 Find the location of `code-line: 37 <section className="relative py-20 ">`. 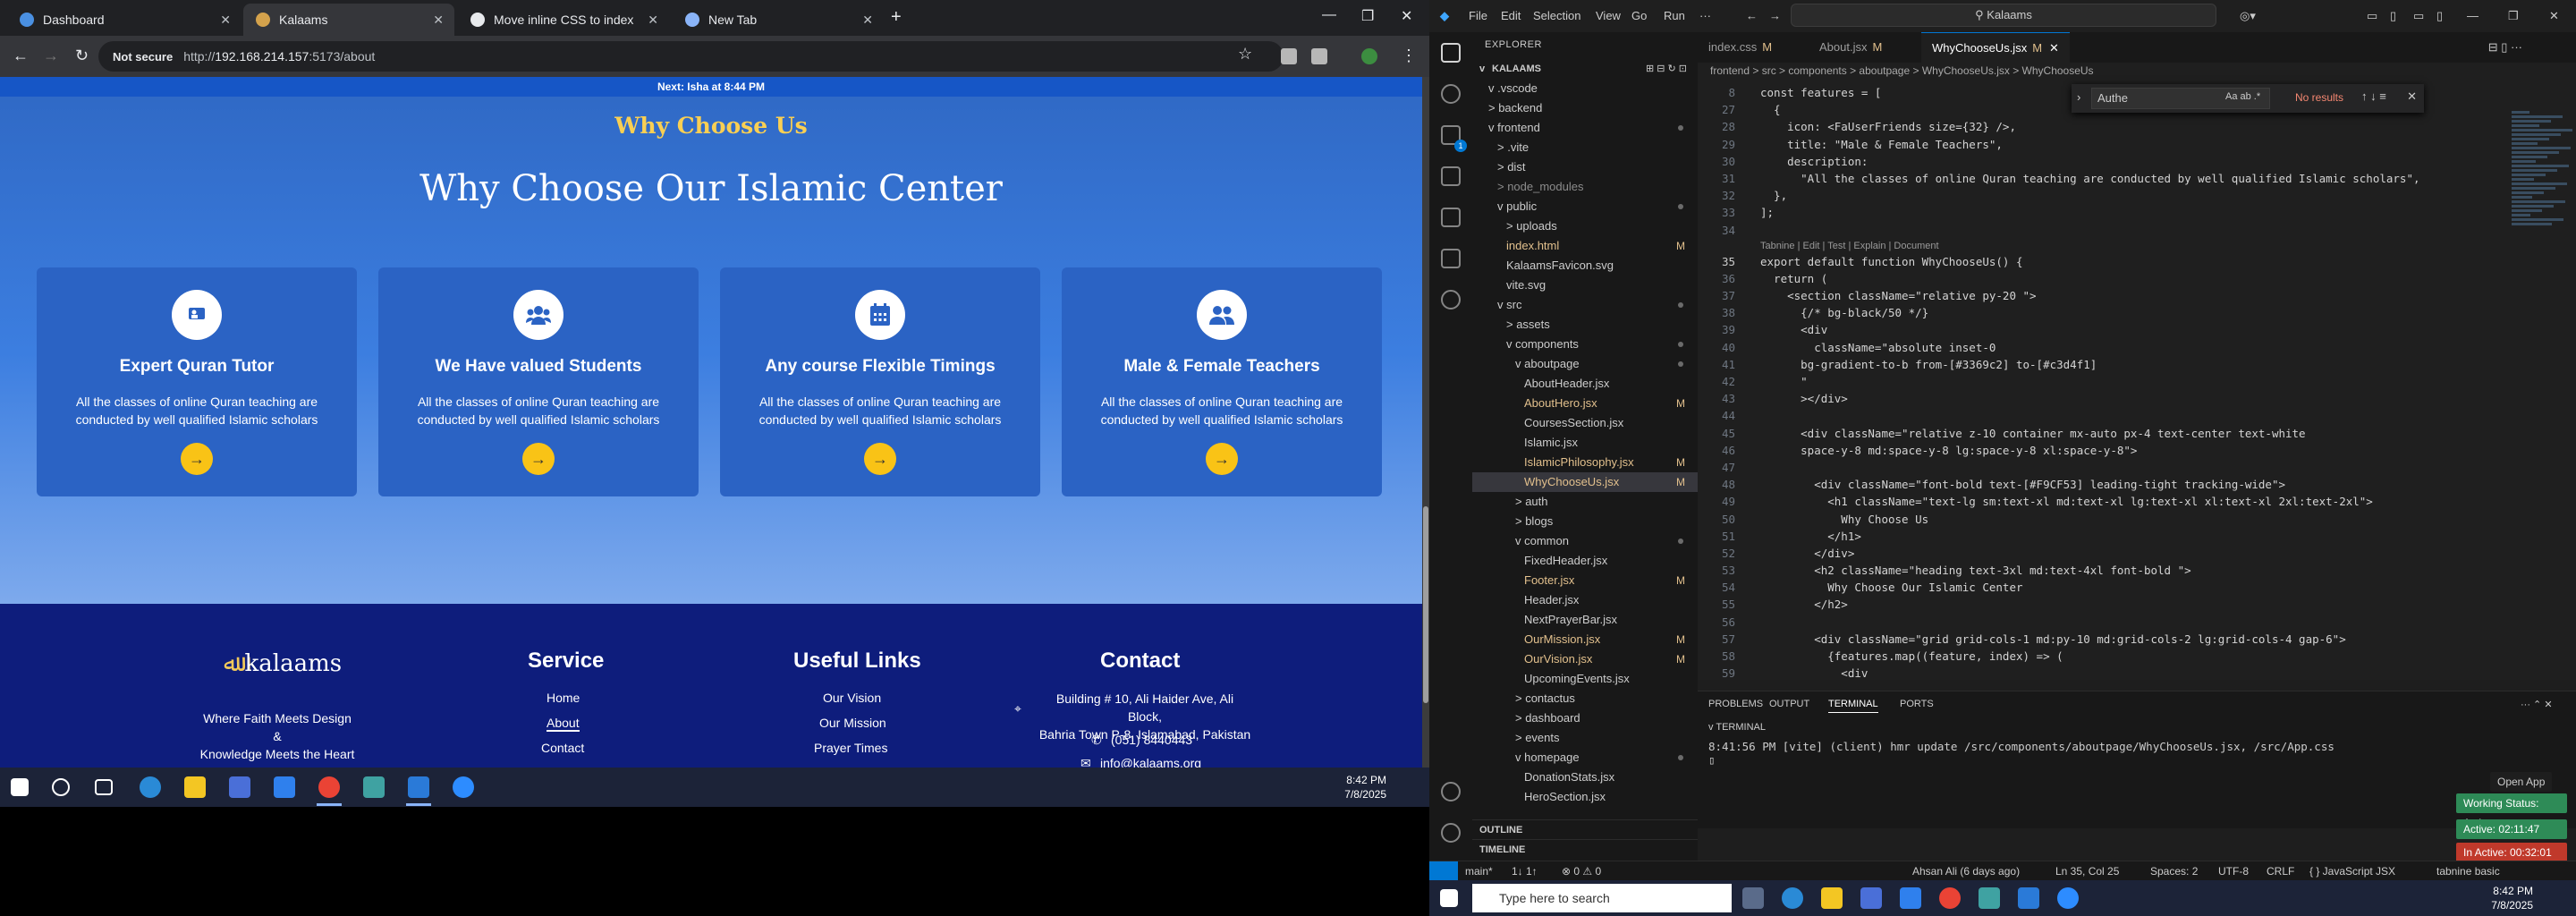

code-line: 37 <section className="relative py-20 "> is located at coordinates (2137, 295).